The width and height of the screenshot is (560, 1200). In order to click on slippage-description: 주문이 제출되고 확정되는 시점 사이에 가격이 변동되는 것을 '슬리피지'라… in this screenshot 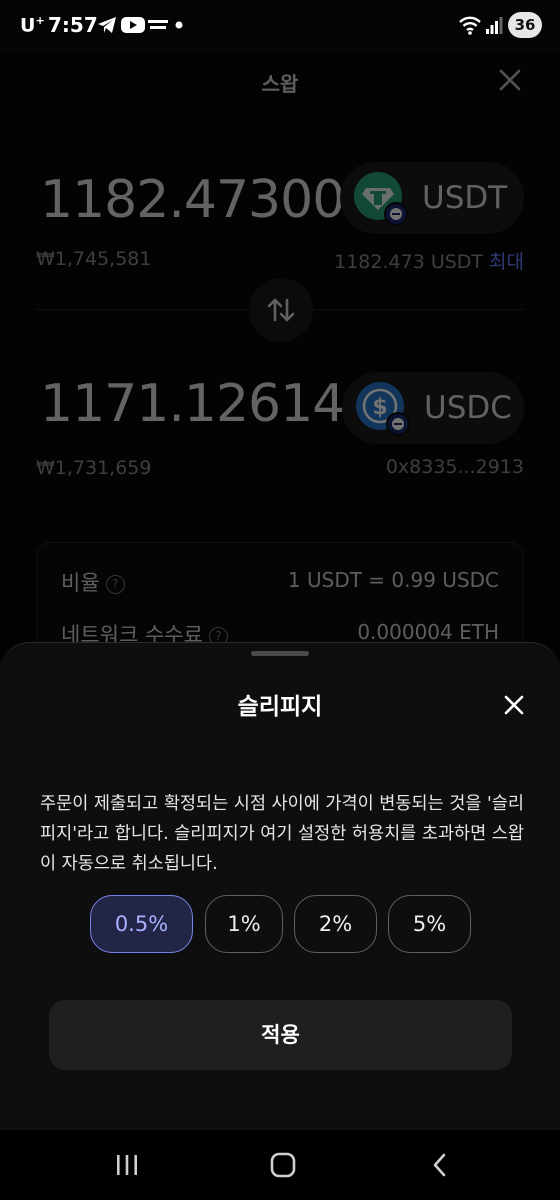, I will do `click(282, 834)`.